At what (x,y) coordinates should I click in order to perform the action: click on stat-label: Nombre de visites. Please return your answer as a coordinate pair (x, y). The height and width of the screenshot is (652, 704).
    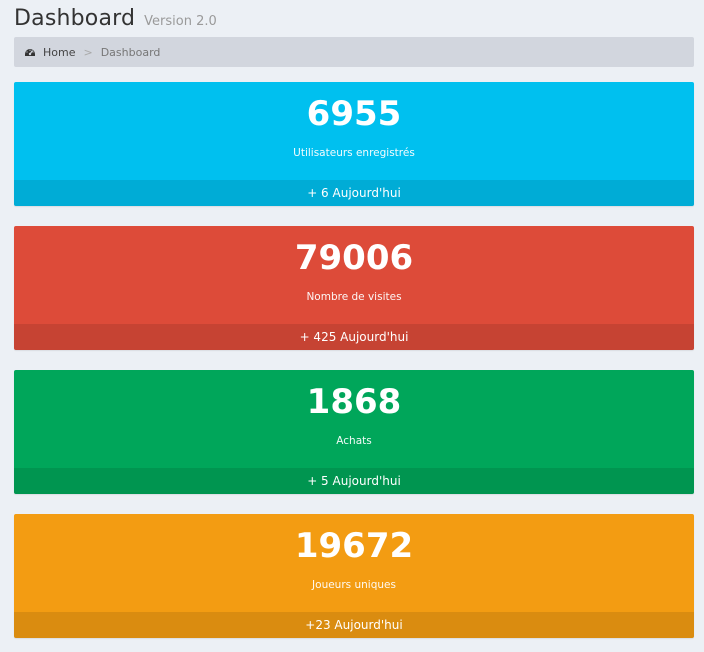
    Looking at the image, I should click on (354, 297).